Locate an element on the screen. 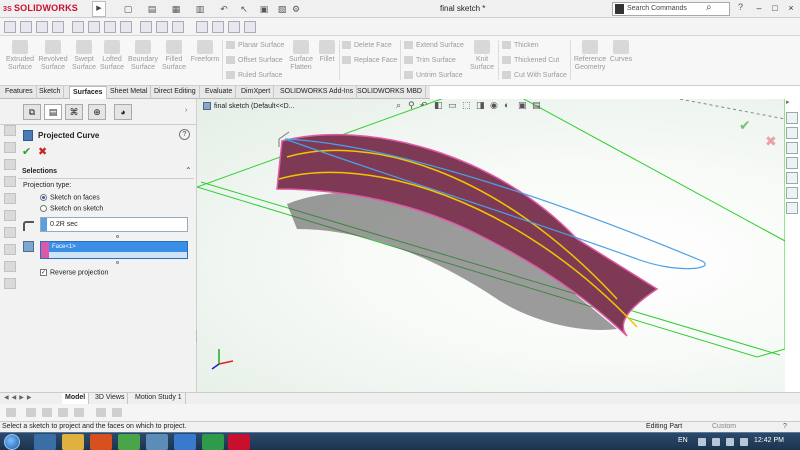 The width and height of the screenshot is (800, 450). internet-explorer-icon is located at coordinates (45, 442).